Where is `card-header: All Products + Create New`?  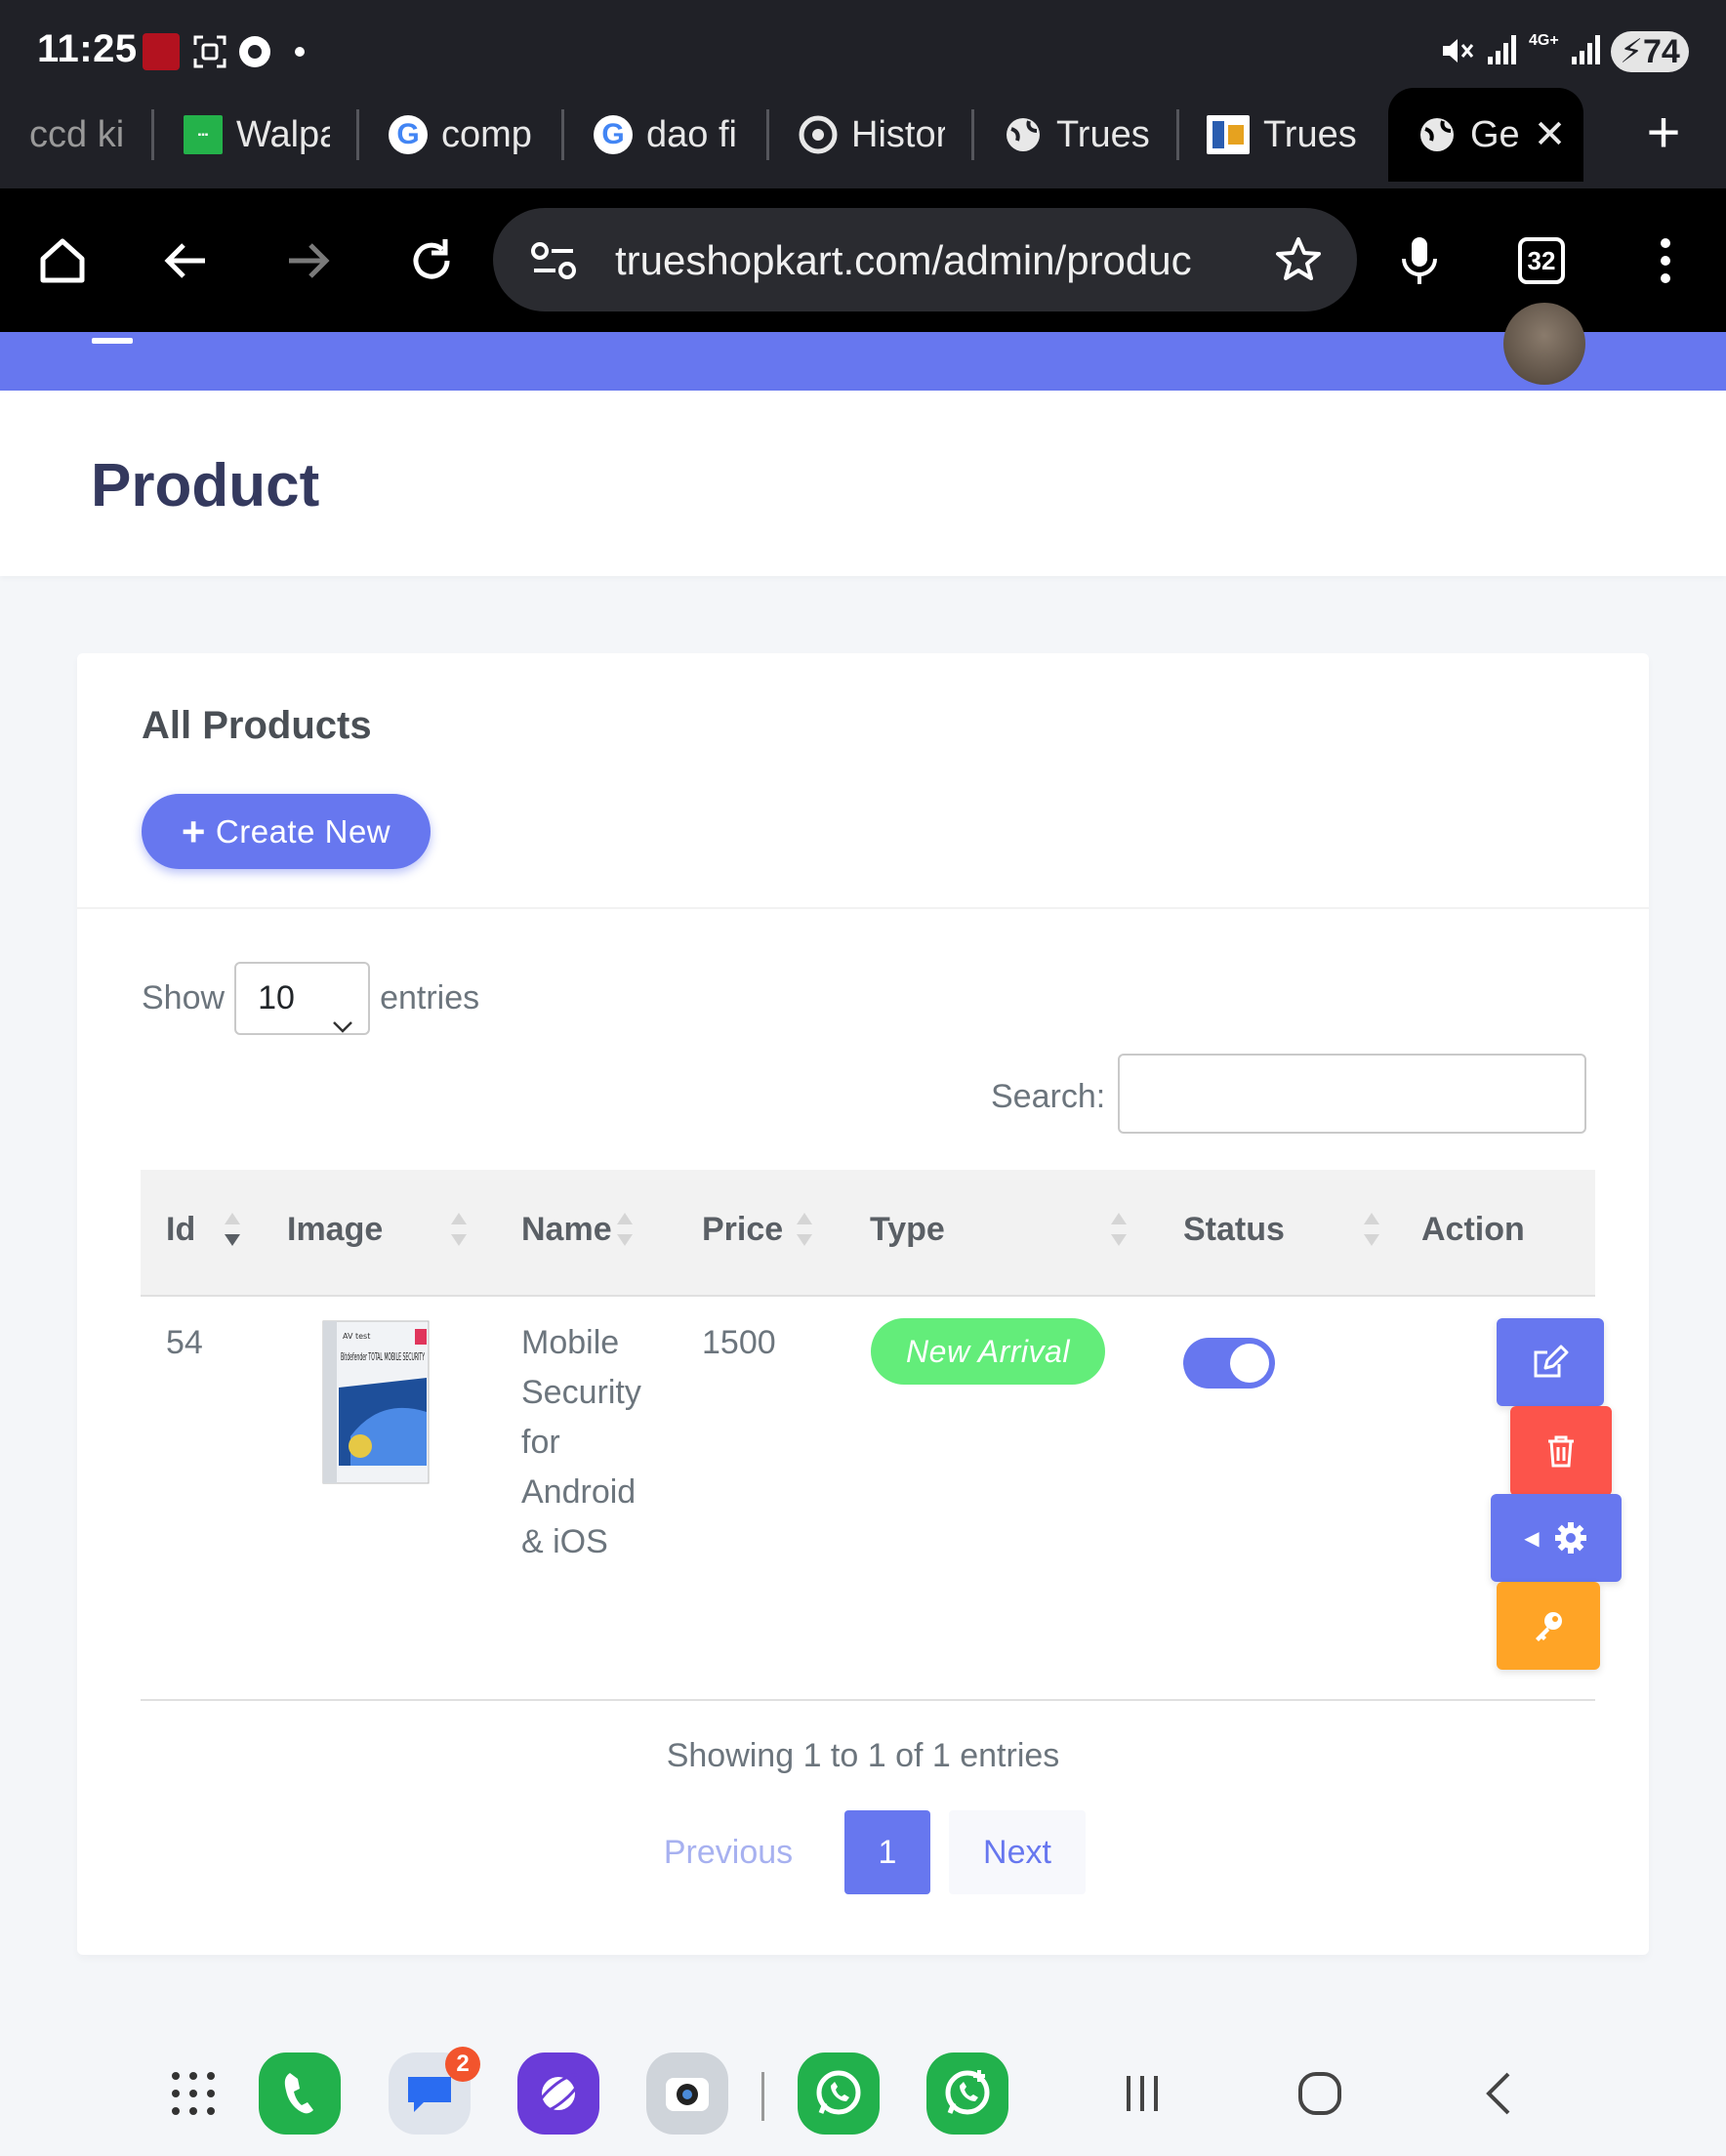 card-header: All Products + Create New is located at coordinates (863, 781).